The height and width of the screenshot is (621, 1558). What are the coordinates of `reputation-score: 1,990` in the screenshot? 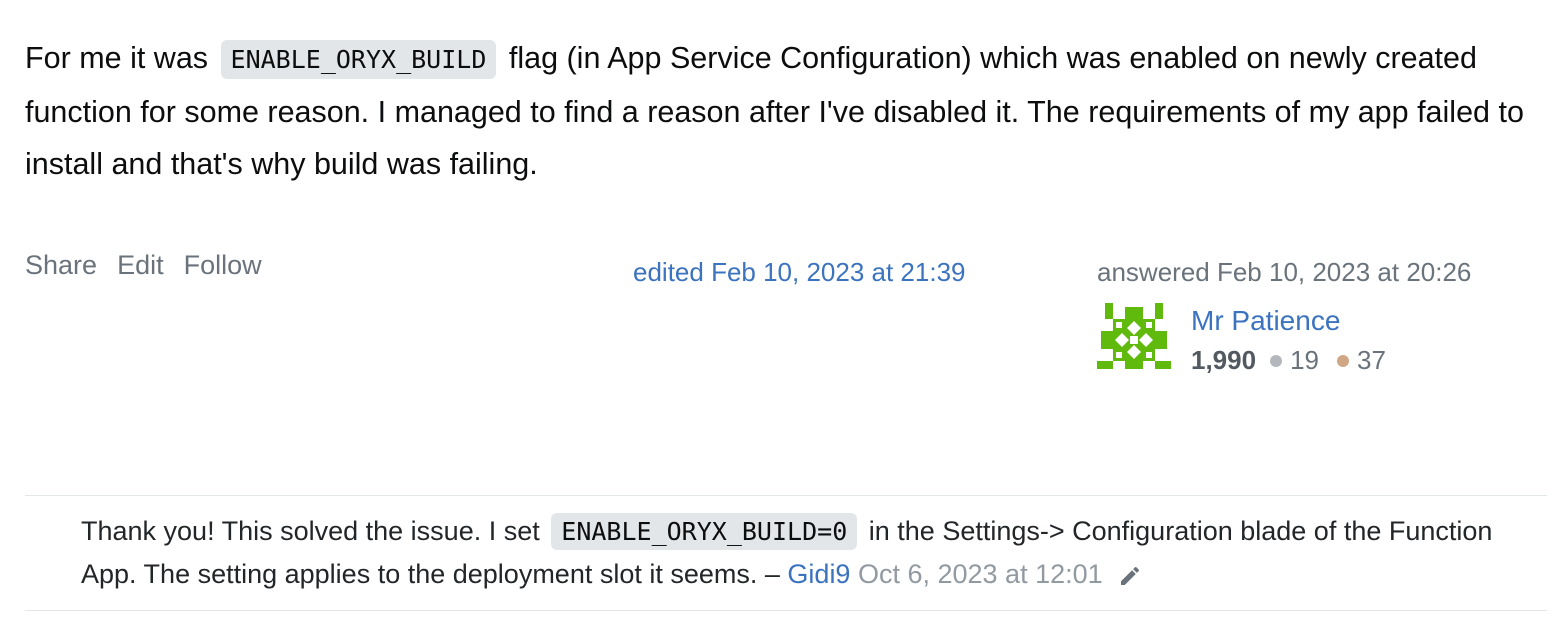 It's located at (1224, 360).